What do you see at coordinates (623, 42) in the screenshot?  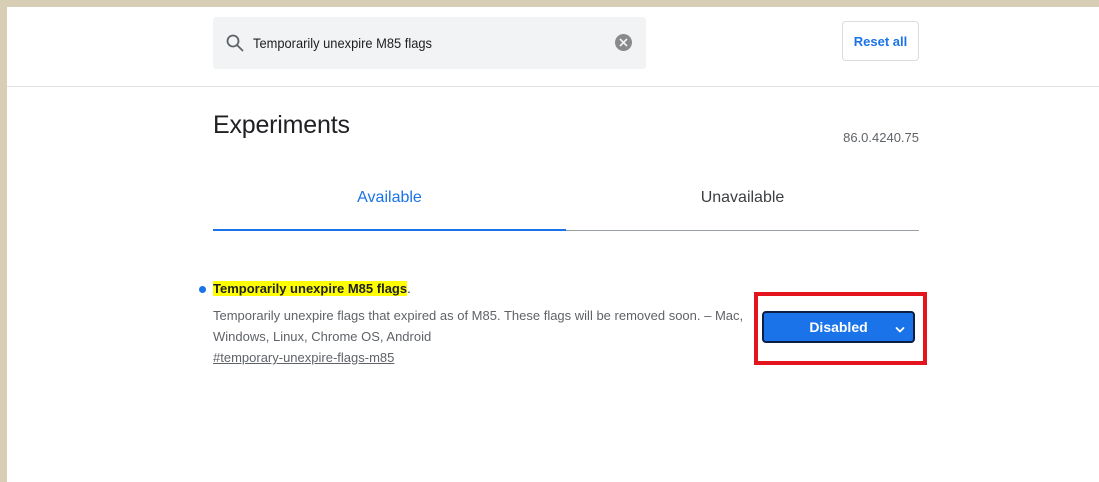 I see `clear-icon` at bounding box center [623, 42].